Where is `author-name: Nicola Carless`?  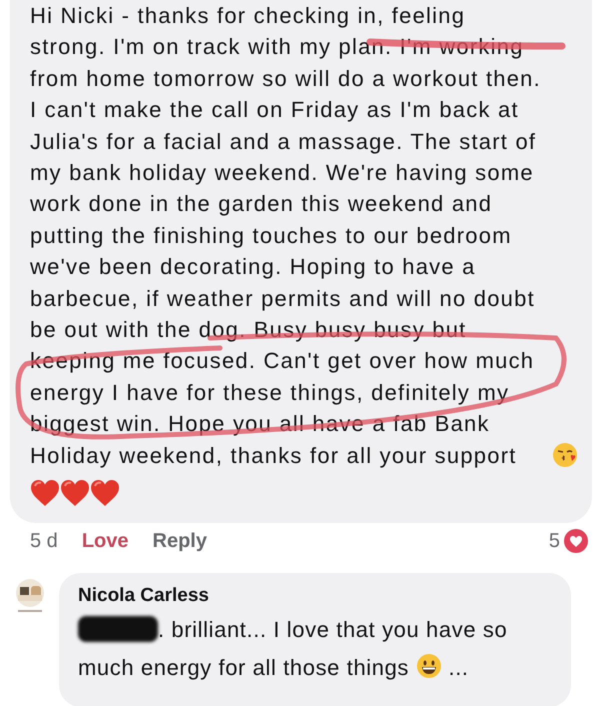 author-name: Nicola Carless is located at coordinates (314, 596).